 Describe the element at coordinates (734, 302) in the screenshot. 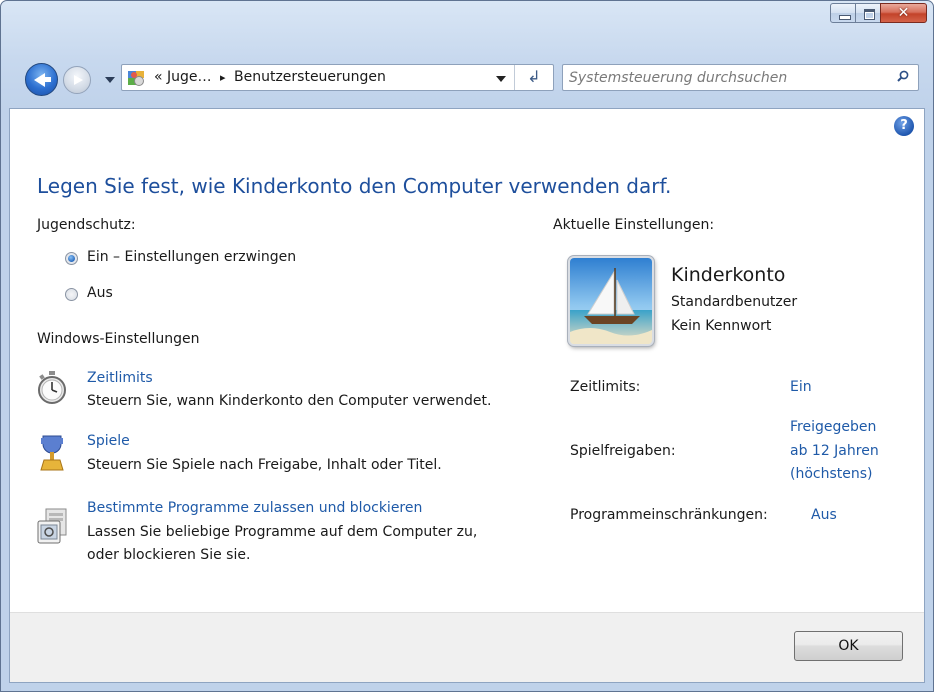

I see `account-type: Standardbenutzer` at that location.